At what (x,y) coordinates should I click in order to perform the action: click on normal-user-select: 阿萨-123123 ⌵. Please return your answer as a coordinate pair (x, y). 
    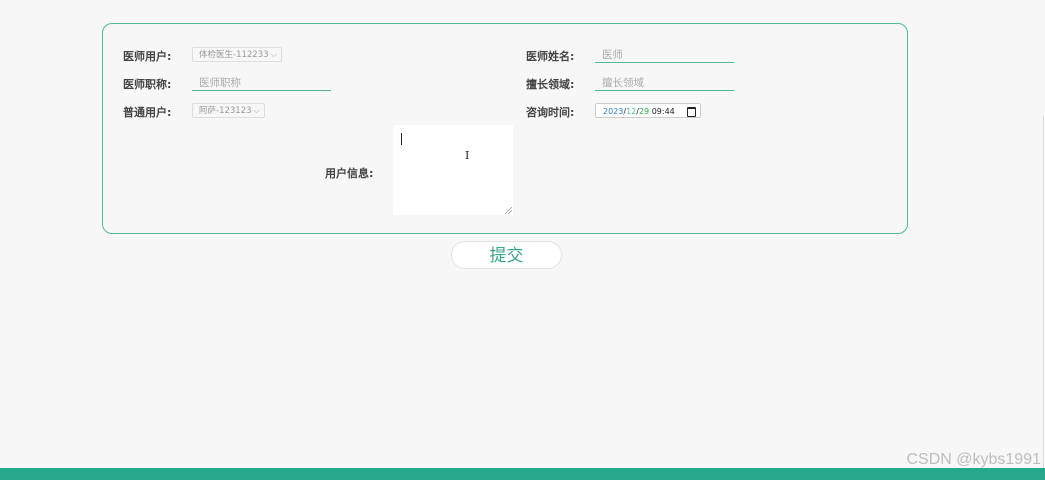
    Looking at the image, I should click on (228, 110).